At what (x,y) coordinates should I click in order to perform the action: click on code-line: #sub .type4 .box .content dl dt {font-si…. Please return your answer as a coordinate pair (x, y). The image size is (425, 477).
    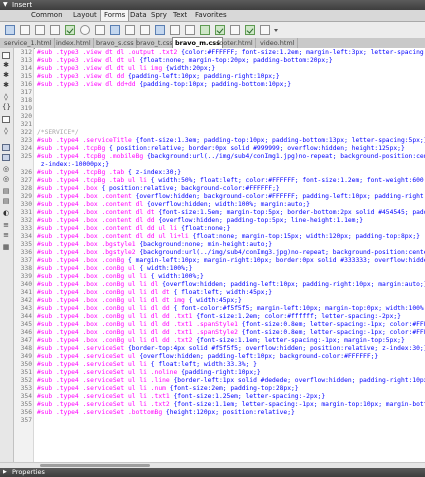
    Looking at the image, I should click on (231, 213).